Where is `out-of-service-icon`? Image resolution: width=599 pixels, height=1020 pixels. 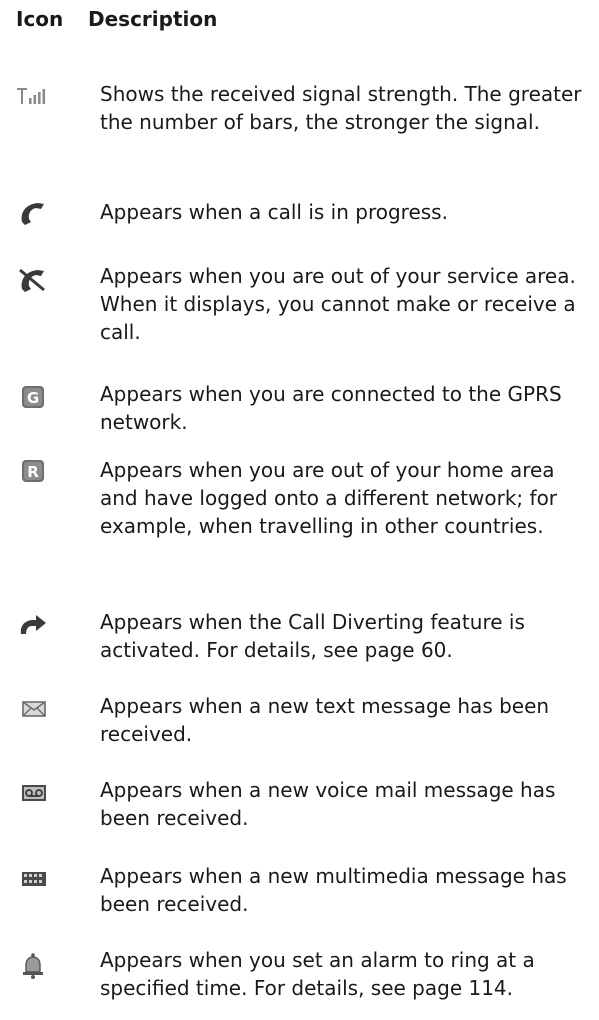 out-of-service-icon is located at coordinates (32, 279).